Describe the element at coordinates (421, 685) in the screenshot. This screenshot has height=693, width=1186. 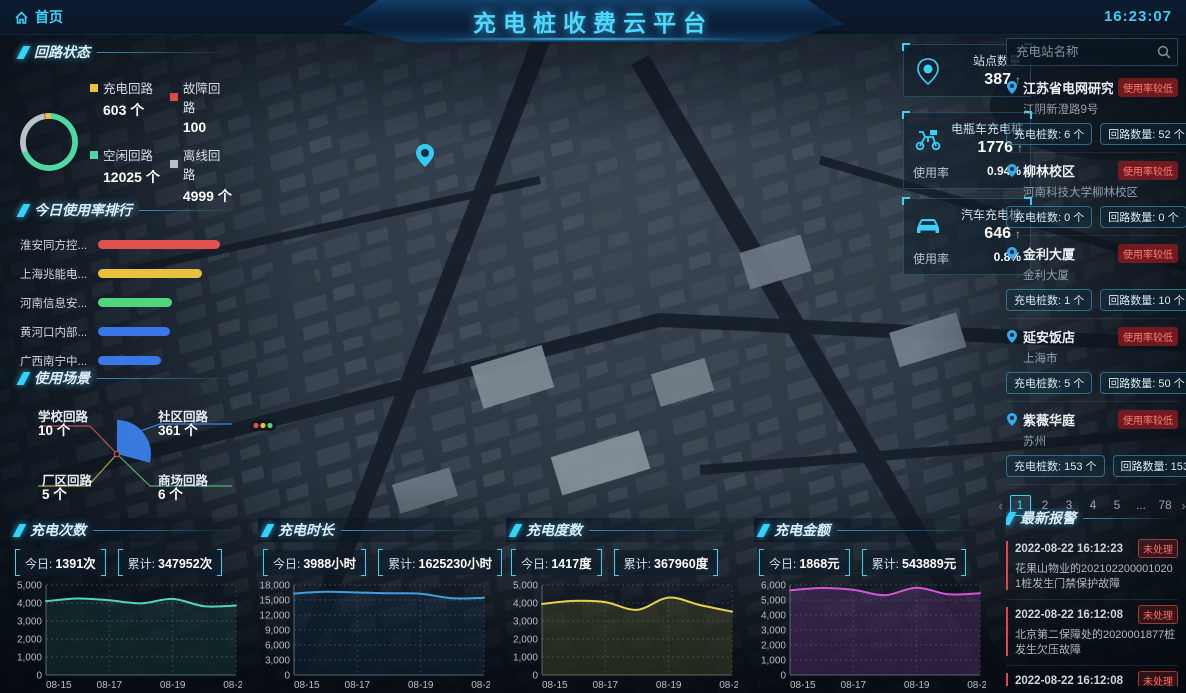
I see `svg-text: 08-19` at that location.